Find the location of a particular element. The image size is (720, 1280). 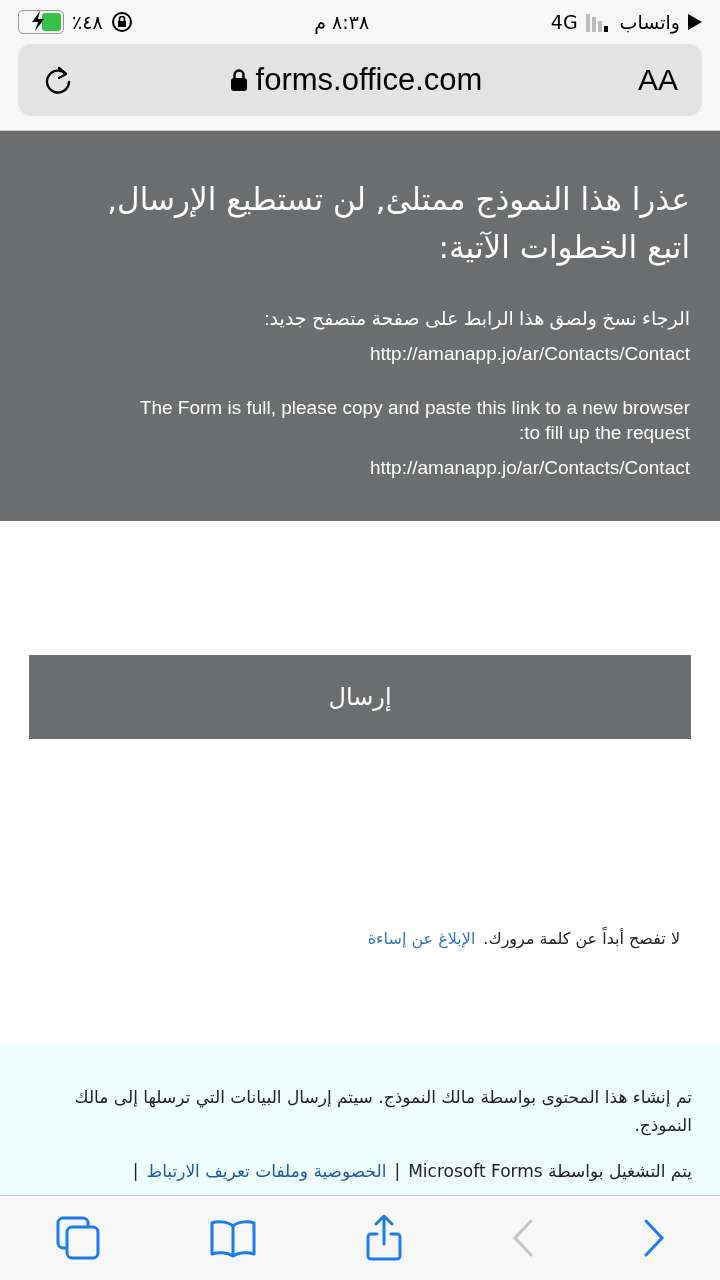

url-text: forms.office.com is located at coordinates (369, 80).